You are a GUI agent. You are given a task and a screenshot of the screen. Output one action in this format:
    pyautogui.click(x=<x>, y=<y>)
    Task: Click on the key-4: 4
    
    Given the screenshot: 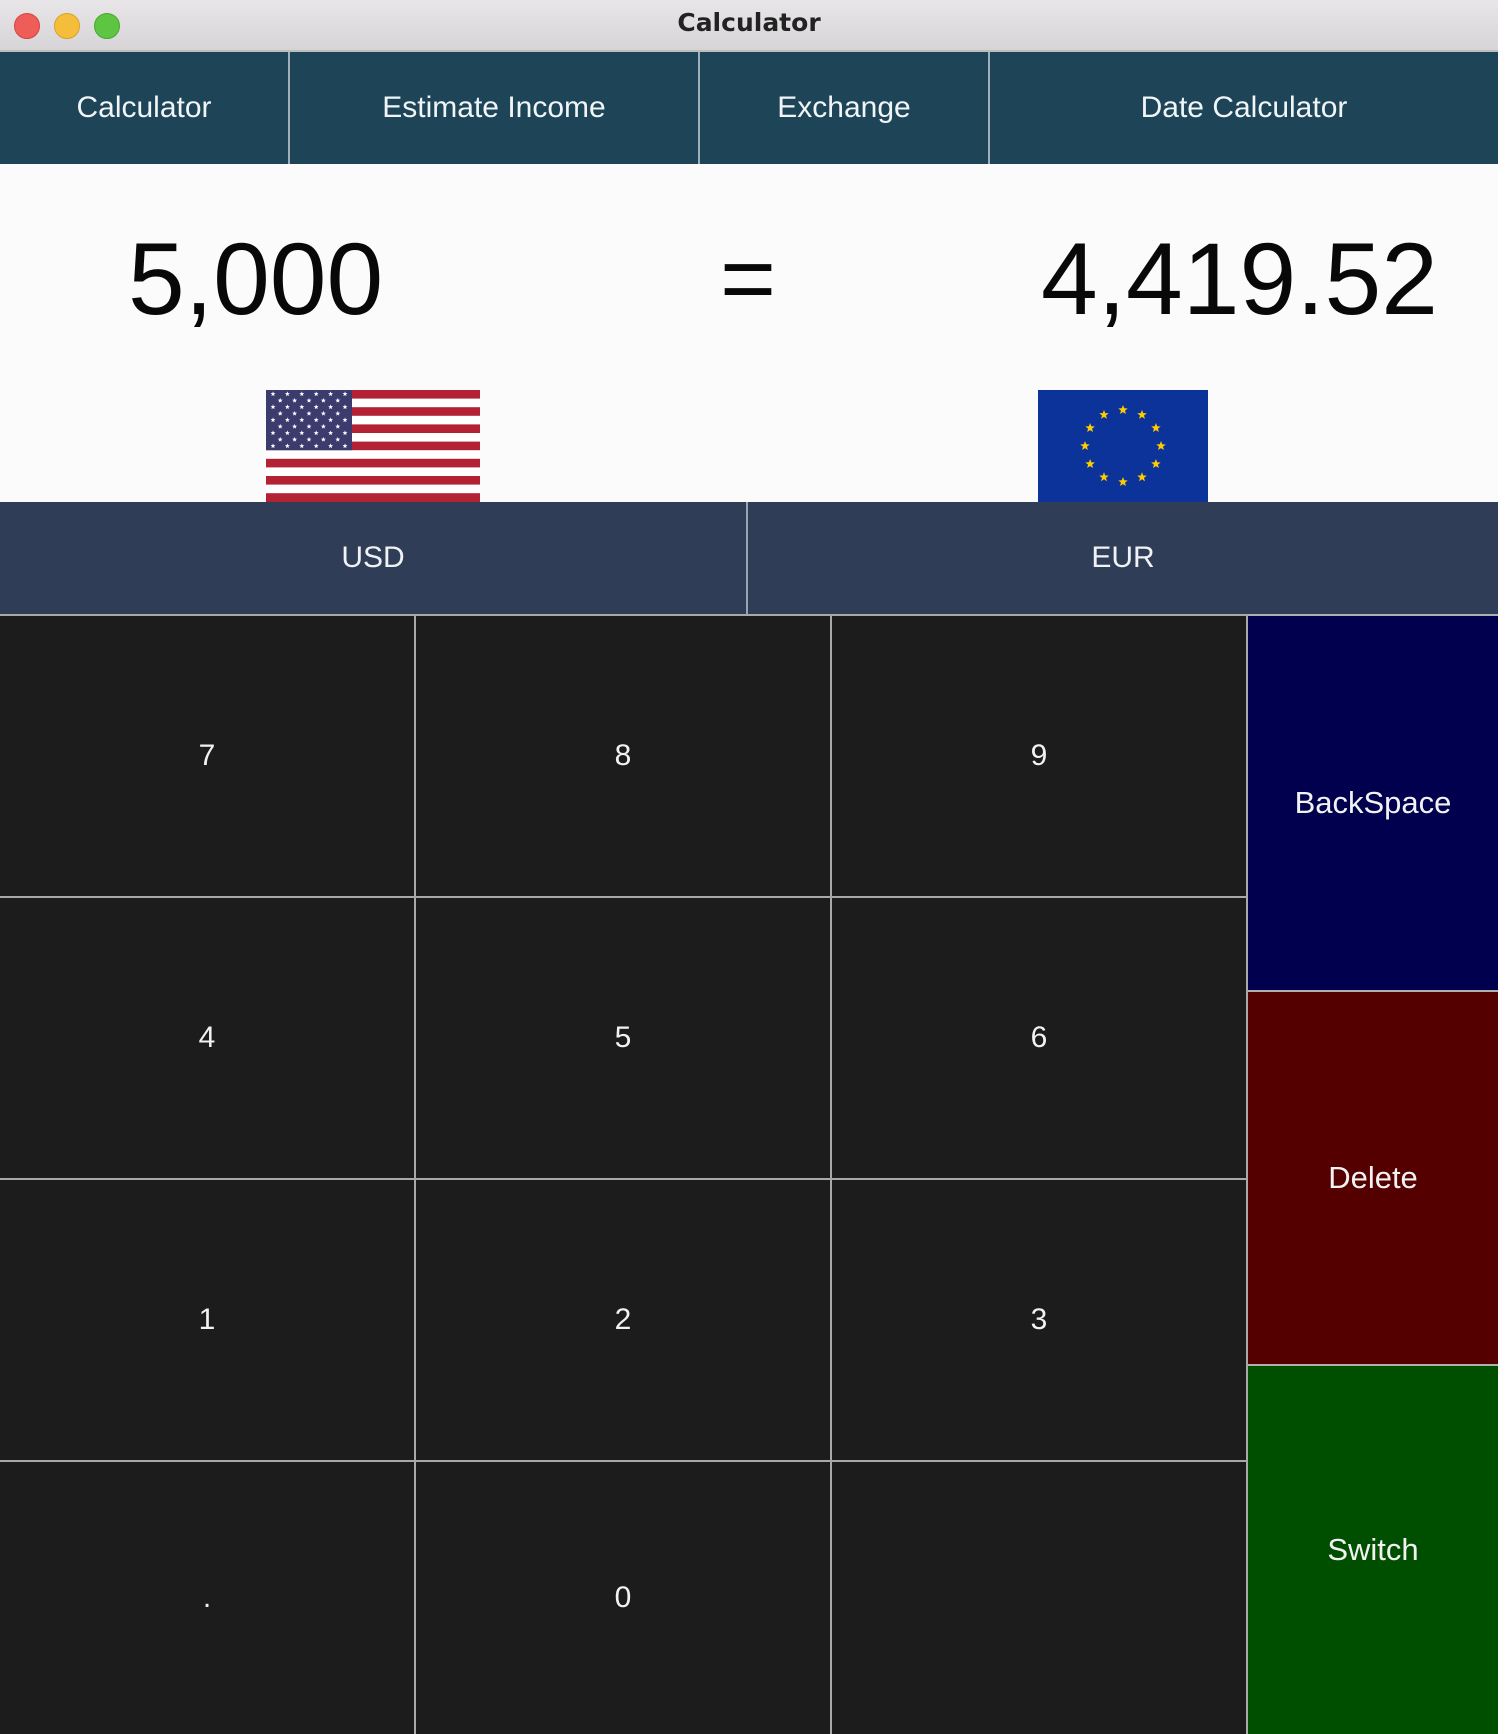 What is the action you would take?
    pyautogui.click(x=208, y=1037)
    